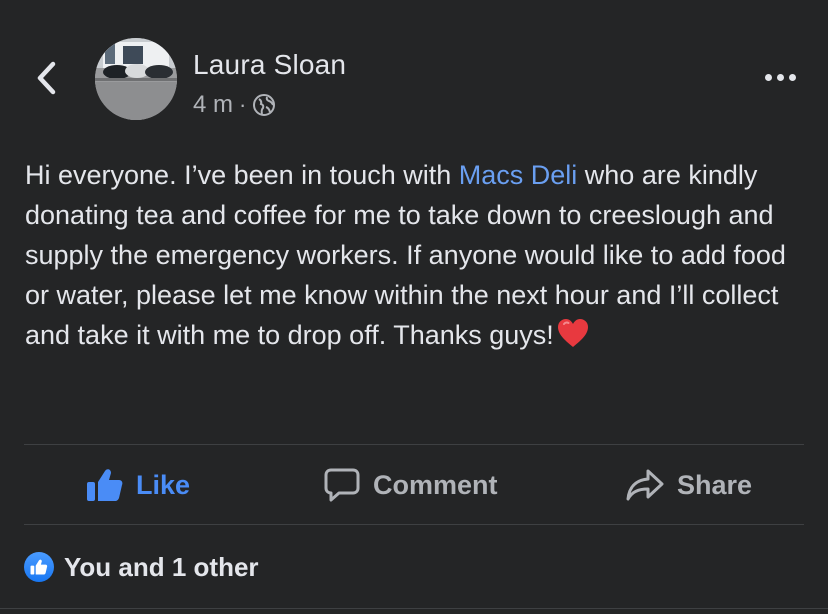  I want to click on avatar, so click(136, 79).